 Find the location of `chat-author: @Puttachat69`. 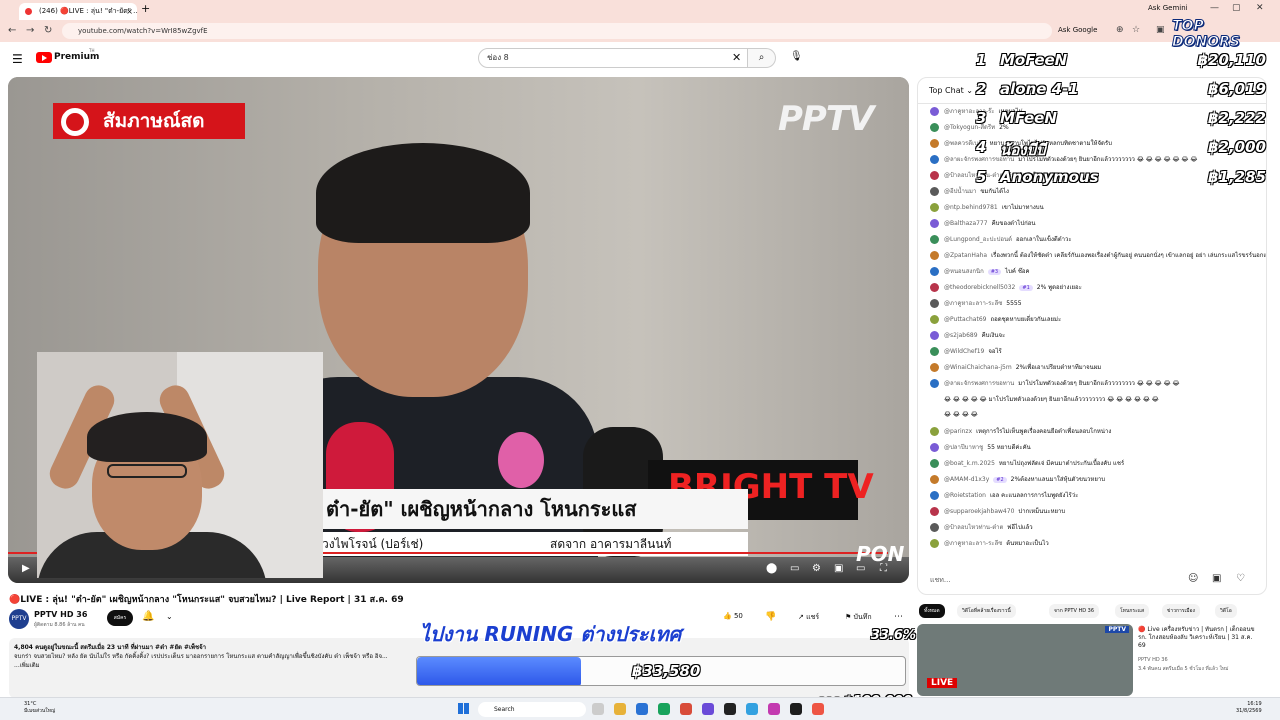

chat-author: @Puttachat69 is located at coordinates (965, 319).